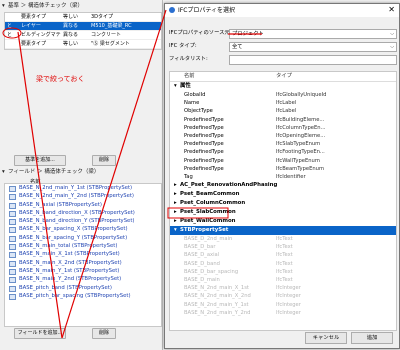 The image size is (400, 350). Describe the element at coordinates (198, 213) in the screenshot. I see `annotation-box` at that location.